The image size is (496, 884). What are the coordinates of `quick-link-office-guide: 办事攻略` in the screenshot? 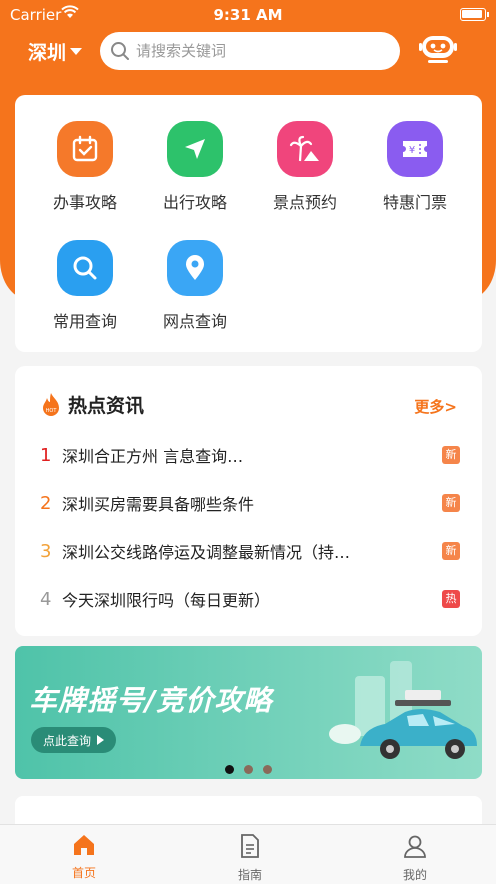 It's located at (85, 167).